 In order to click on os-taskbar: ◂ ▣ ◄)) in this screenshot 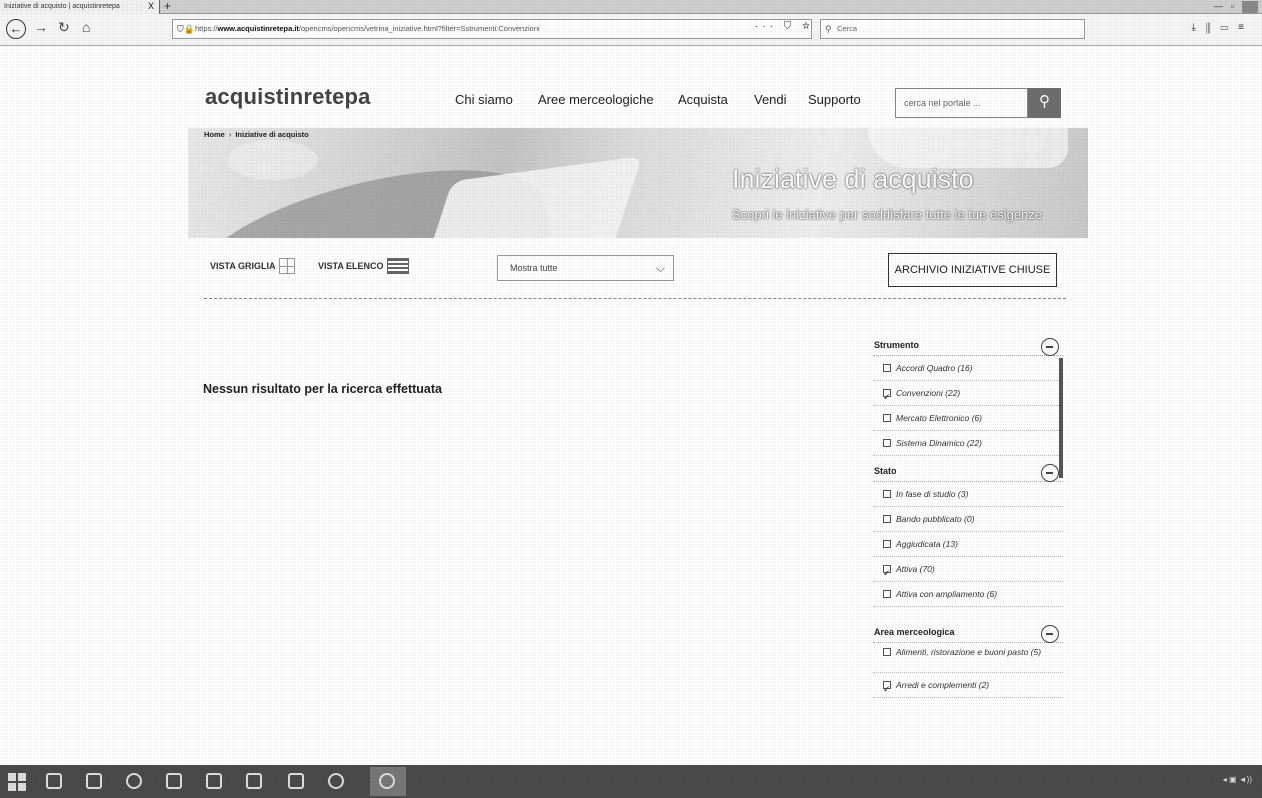, I will do `click(631, 781)`.